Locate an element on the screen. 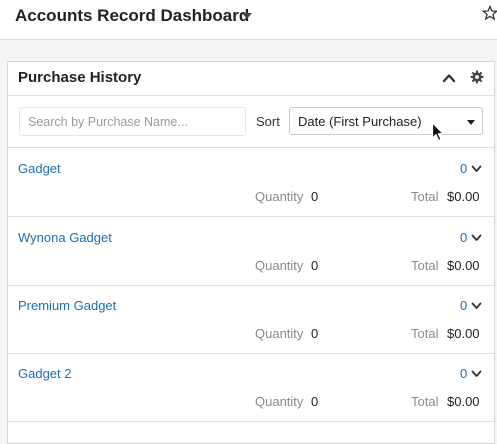 The image size is (497, 444). purchase-name-link: Gadget is located at coordinates (39, 168).